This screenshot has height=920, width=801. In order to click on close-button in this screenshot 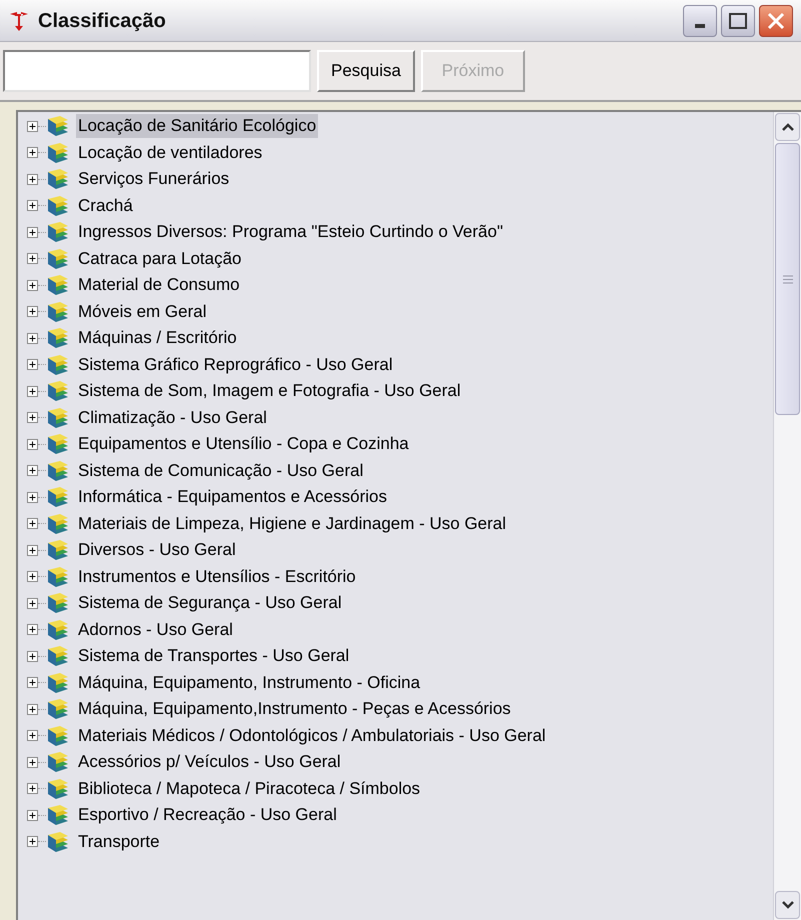, I will do `click(776, 20)`.